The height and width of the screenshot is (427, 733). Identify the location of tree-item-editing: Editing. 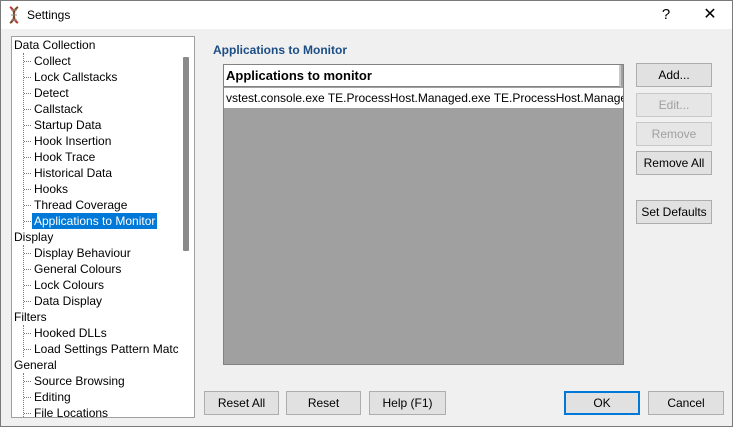
(52, 397).